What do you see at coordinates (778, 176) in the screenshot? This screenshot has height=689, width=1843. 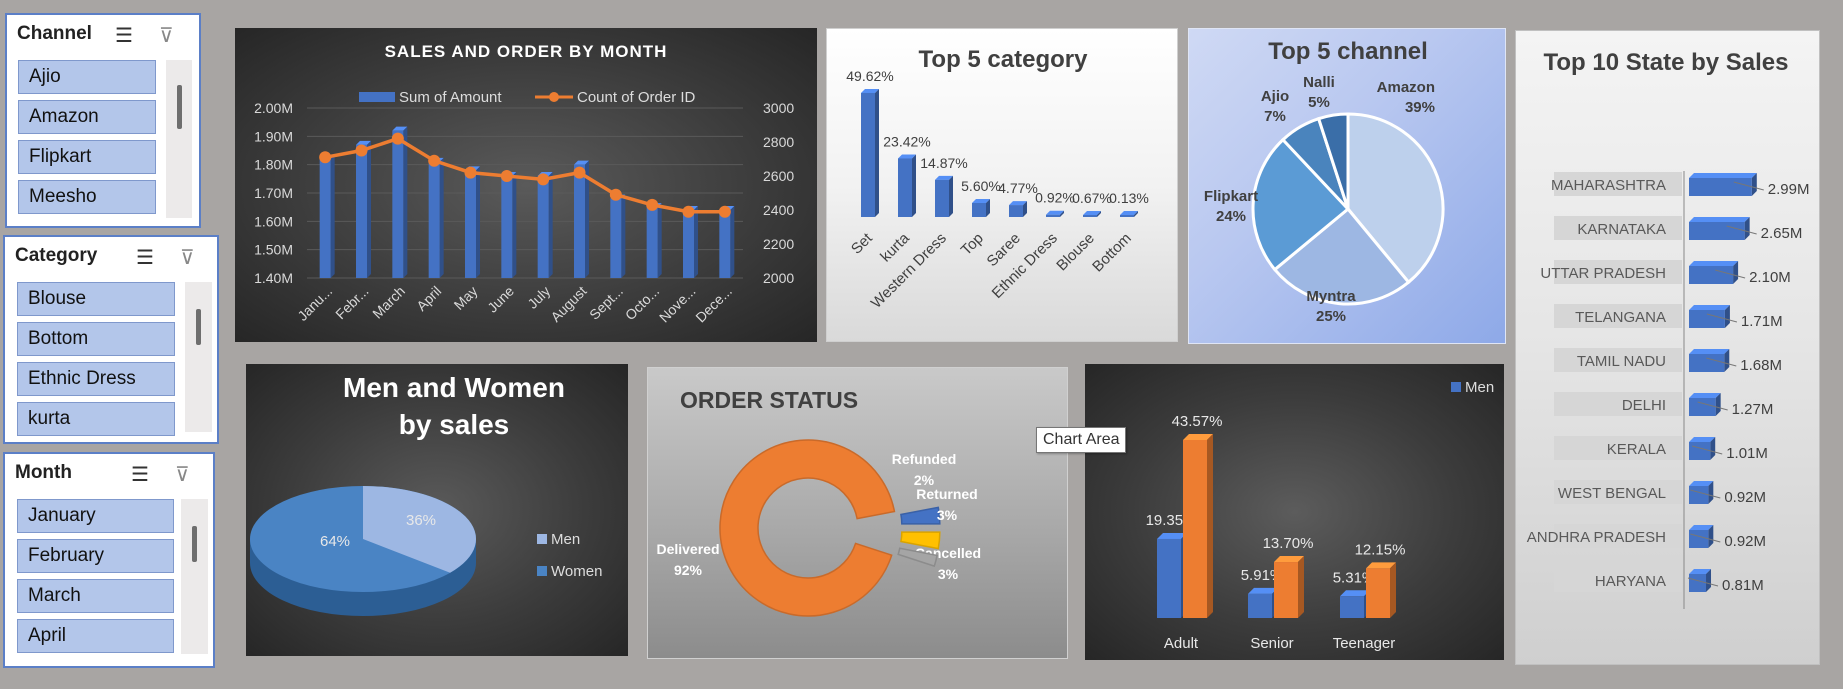 I see `right-tick-label: 2600` at bounding box center [778, 176].